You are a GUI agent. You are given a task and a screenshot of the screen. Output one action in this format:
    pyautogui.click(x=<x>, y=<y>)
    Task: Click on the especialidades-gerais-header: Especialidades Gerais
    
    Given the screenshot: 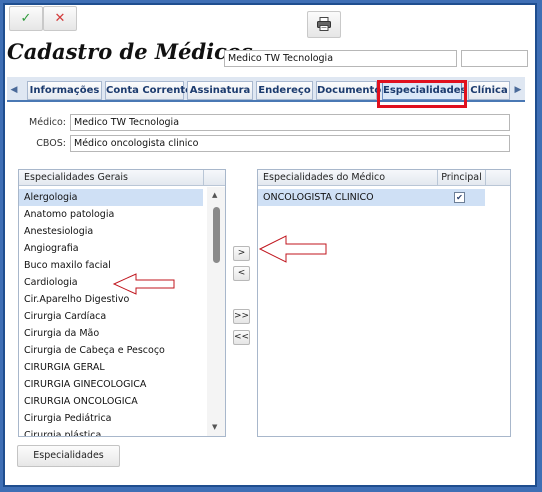 What is the action you would take?
    pyautogui.click(x=111, y=178)
    